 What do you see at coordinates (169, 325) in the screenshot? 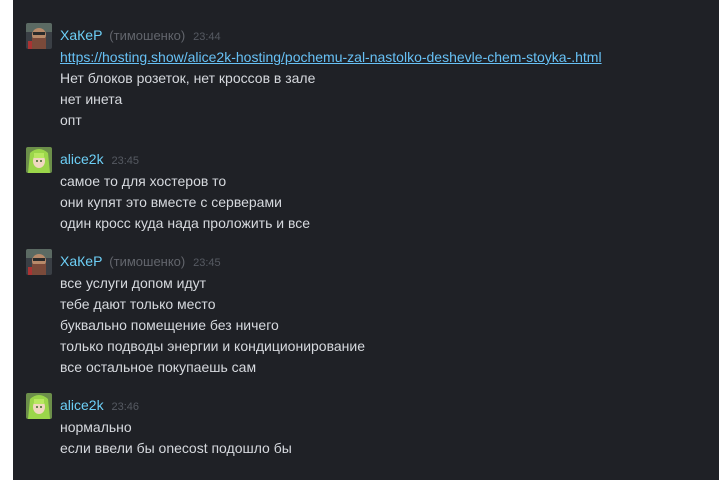
I see `message-line: буквально помещение без ничего` at bounding box center [169, 325].